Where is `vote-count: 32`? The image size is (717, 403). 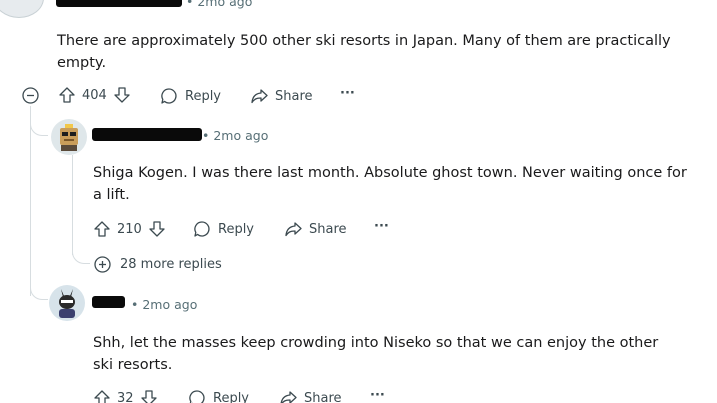
vote-count: 32 is located at coordinates (125, 396).